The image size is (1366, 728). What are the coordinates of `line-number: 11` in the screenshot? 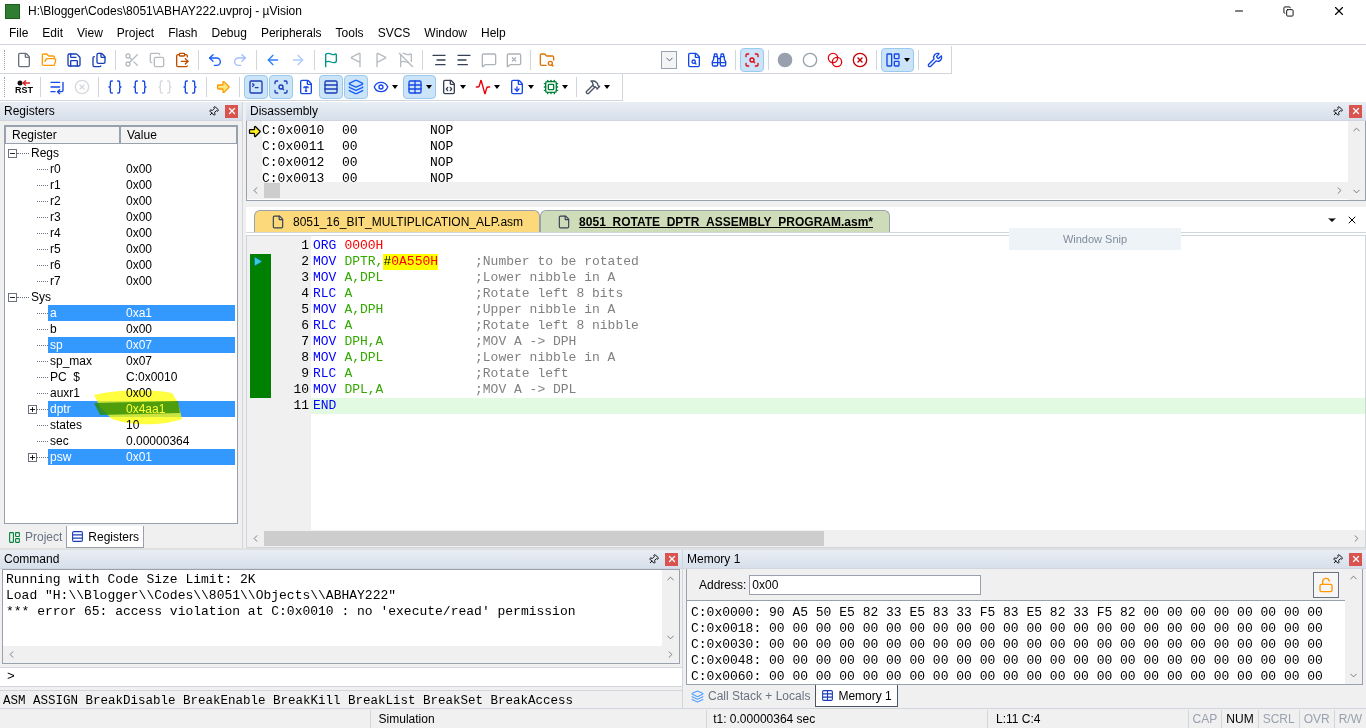 It's located at (301, 406).